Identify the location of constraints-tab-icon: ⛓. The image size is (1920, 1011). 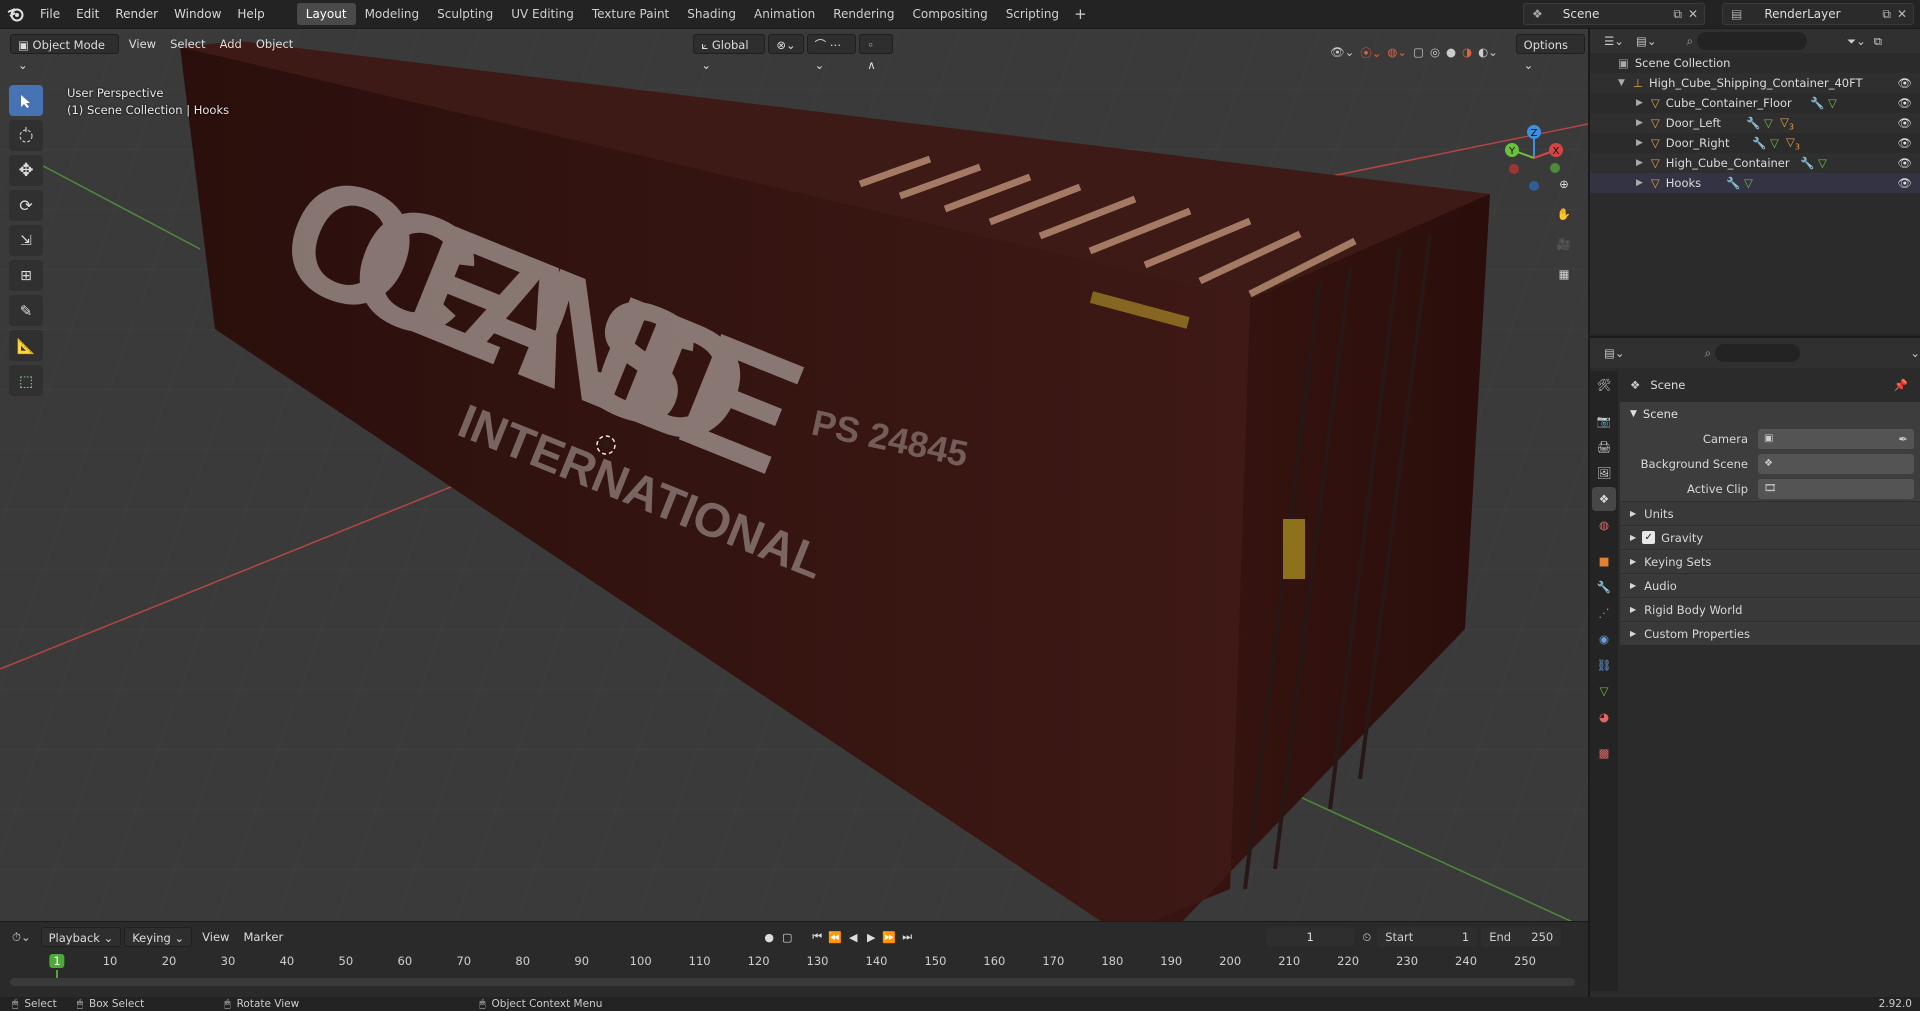
(1604, 665).